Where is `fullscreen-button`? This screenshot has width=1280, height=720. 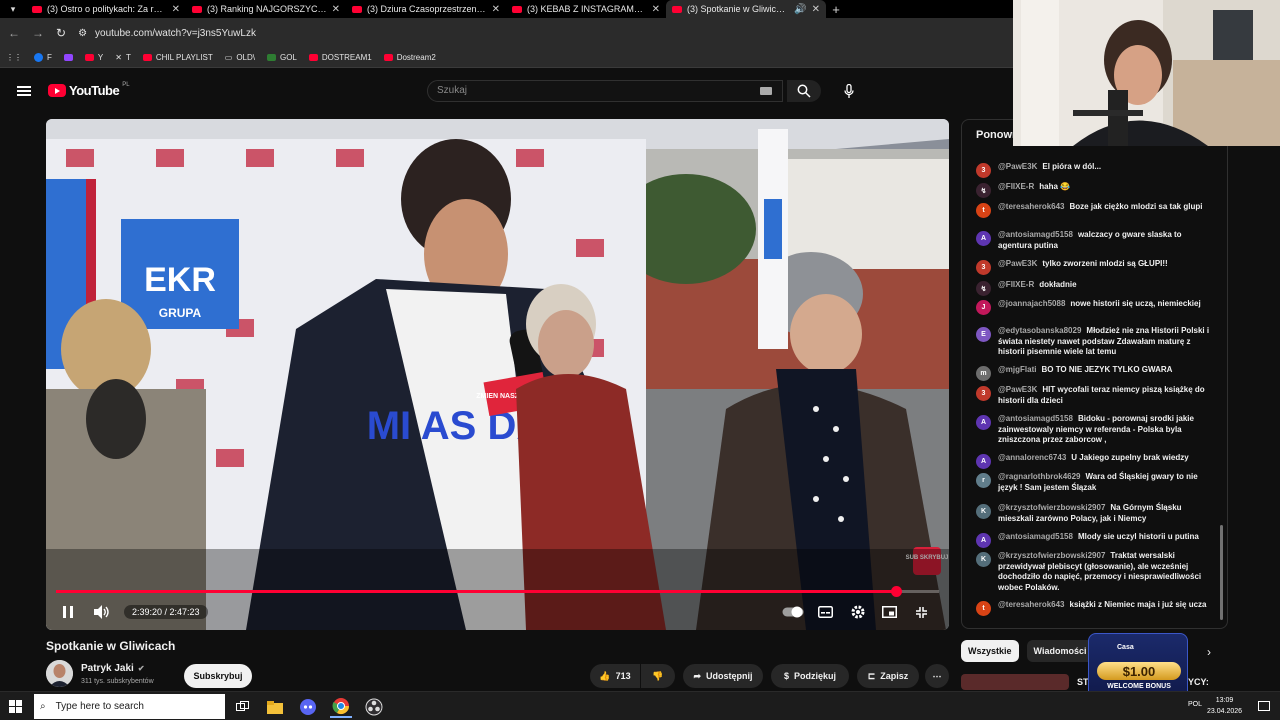 fullscreen-button is located at coordinates (921, 612).